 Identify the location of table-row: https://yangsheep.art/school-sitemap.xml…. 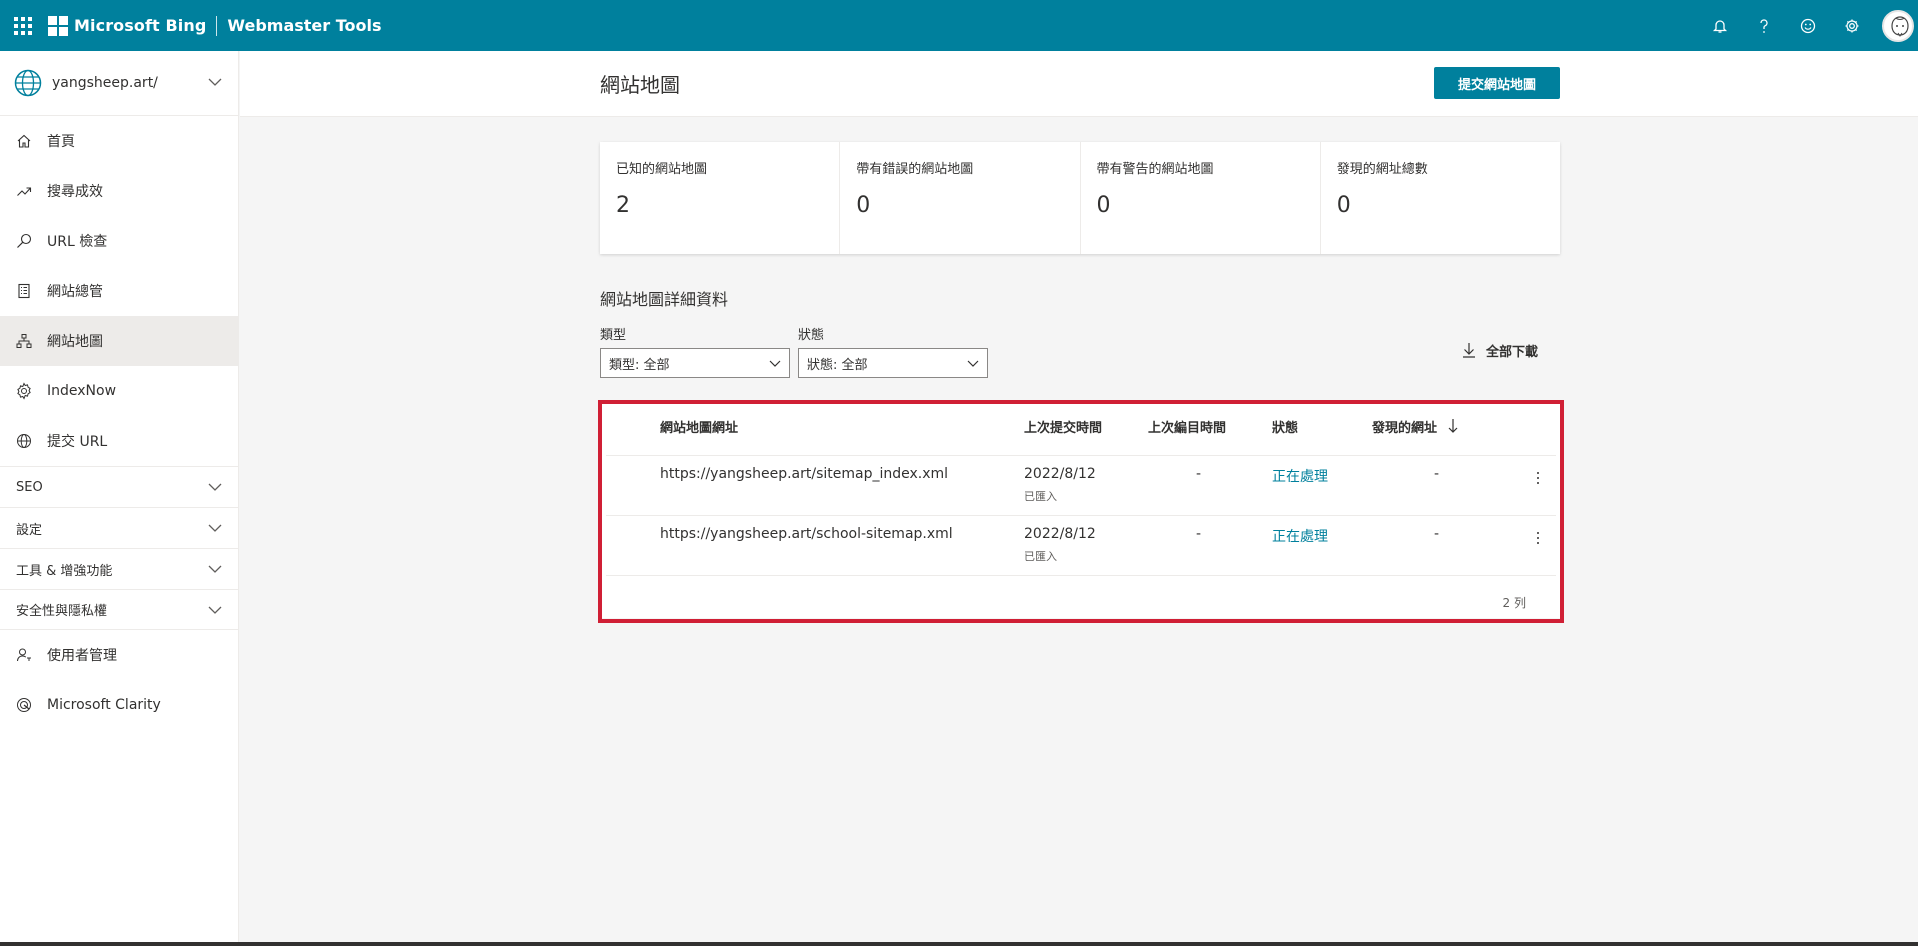
(1080, 546).